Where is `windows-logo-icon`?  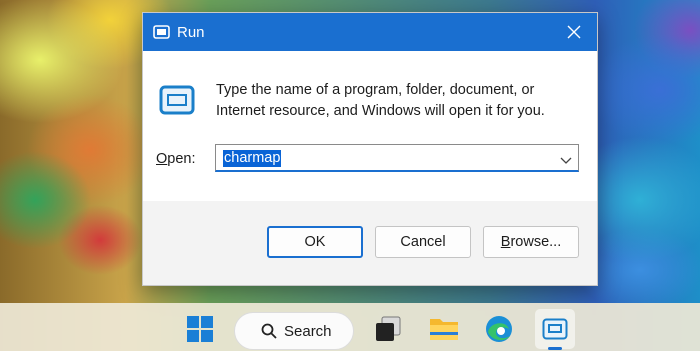
windows-logo-icon is located at coordinates (200, 329).